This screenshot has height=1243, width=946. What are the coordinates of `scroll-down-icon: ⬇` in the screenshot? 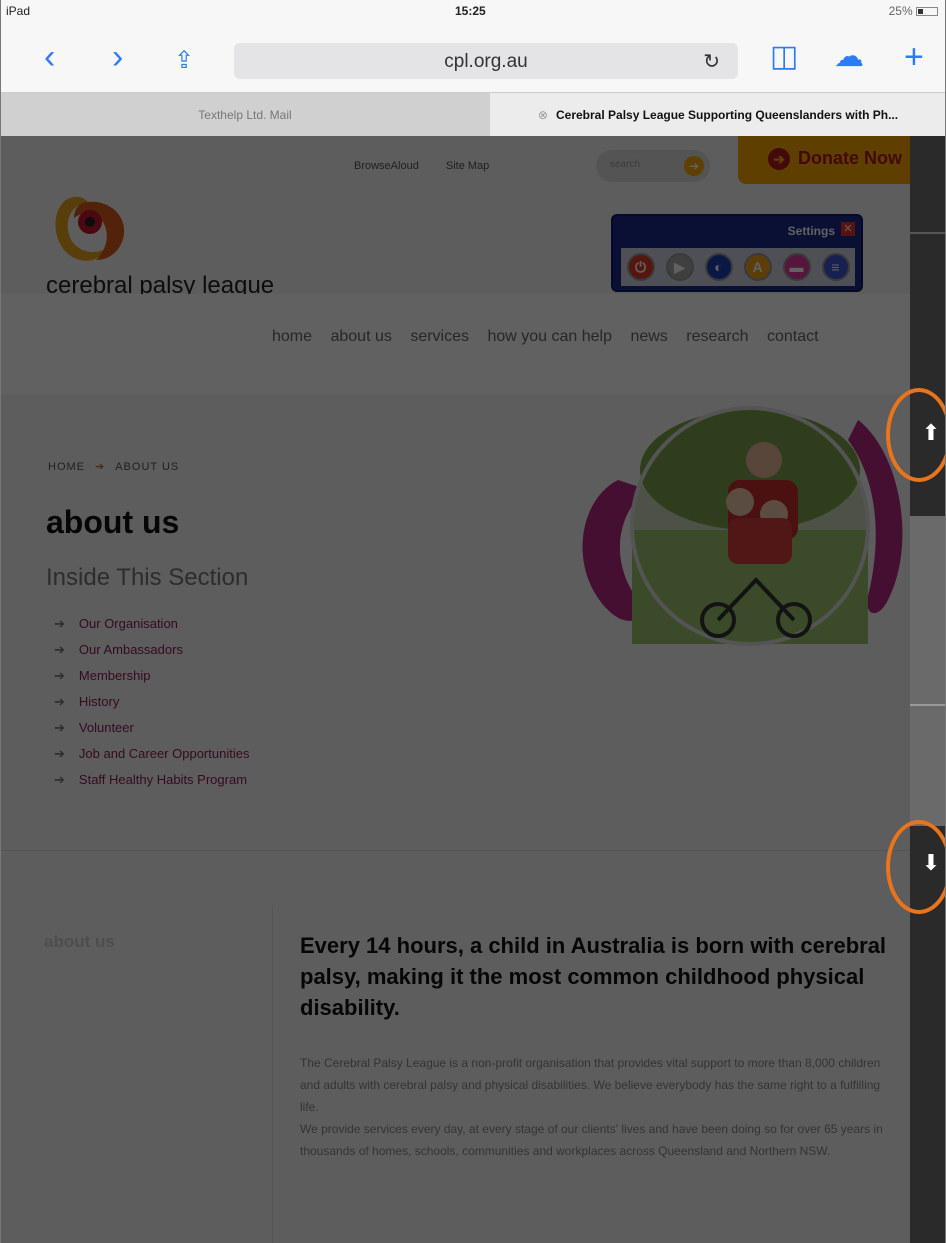 It's located at (931, 863).